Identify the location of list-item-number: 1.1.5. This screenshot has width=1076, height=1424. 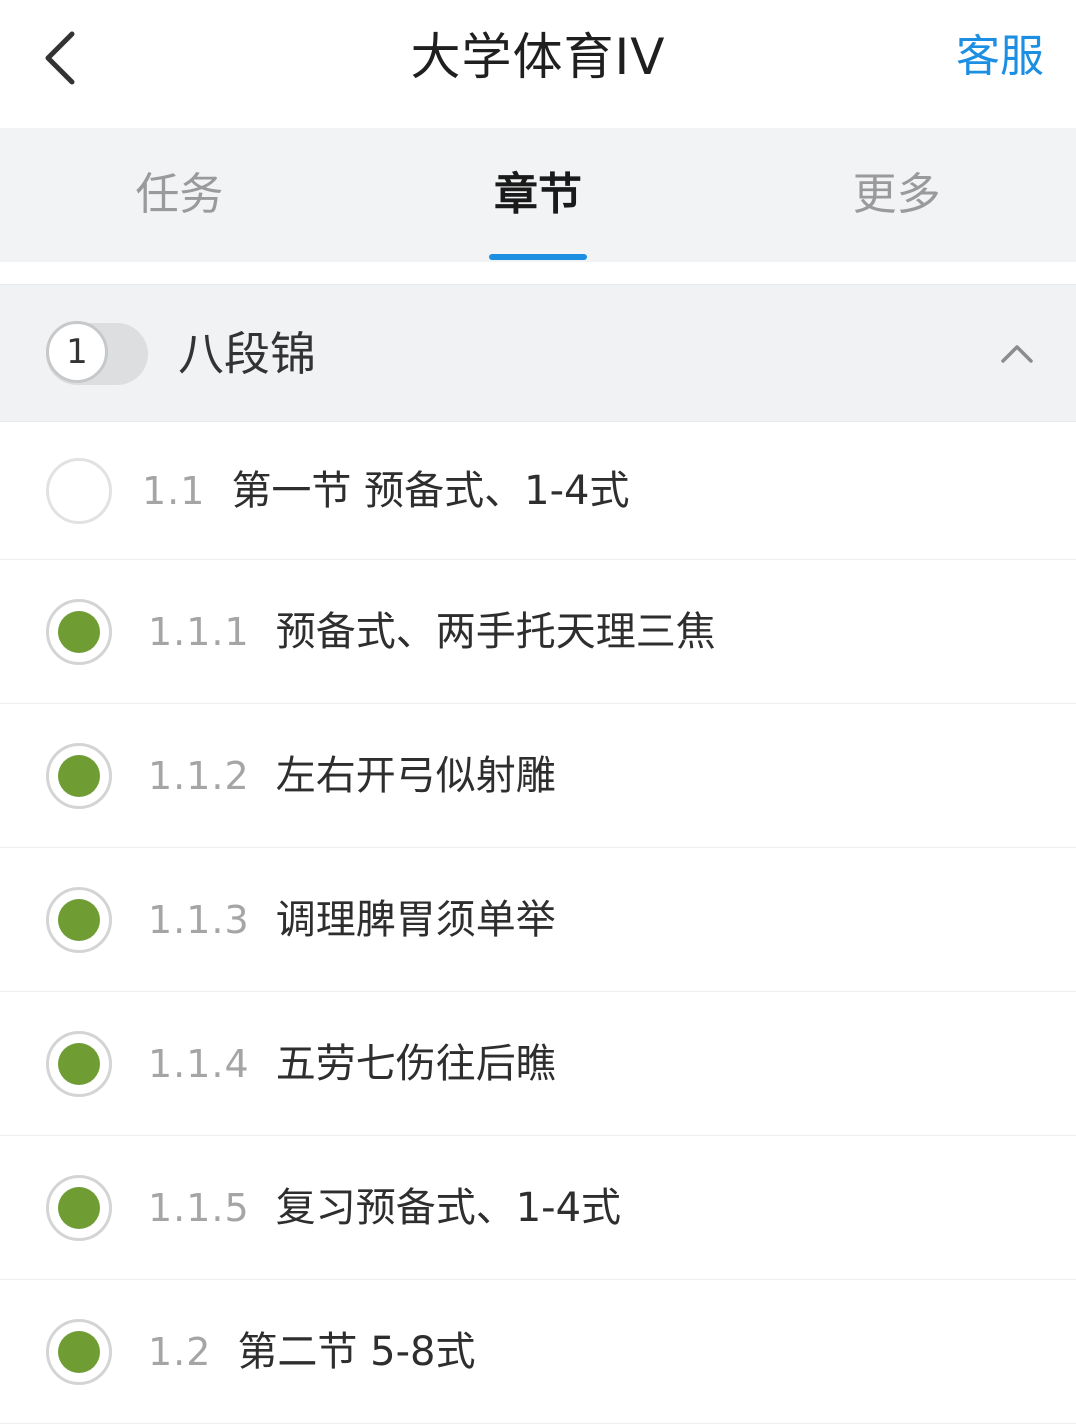
(199, 1207).